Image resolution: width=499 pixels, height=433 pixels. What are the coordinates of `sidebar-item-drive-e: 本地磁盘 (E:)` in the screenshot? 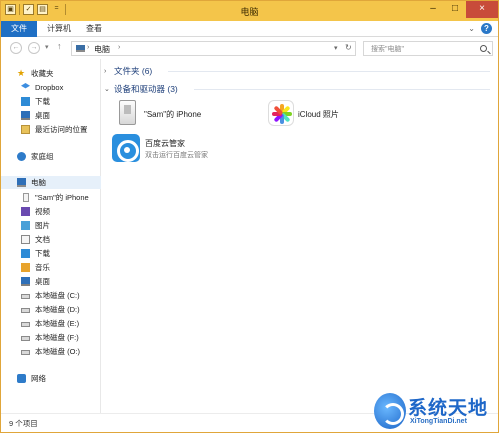 It's located at (50, 323).